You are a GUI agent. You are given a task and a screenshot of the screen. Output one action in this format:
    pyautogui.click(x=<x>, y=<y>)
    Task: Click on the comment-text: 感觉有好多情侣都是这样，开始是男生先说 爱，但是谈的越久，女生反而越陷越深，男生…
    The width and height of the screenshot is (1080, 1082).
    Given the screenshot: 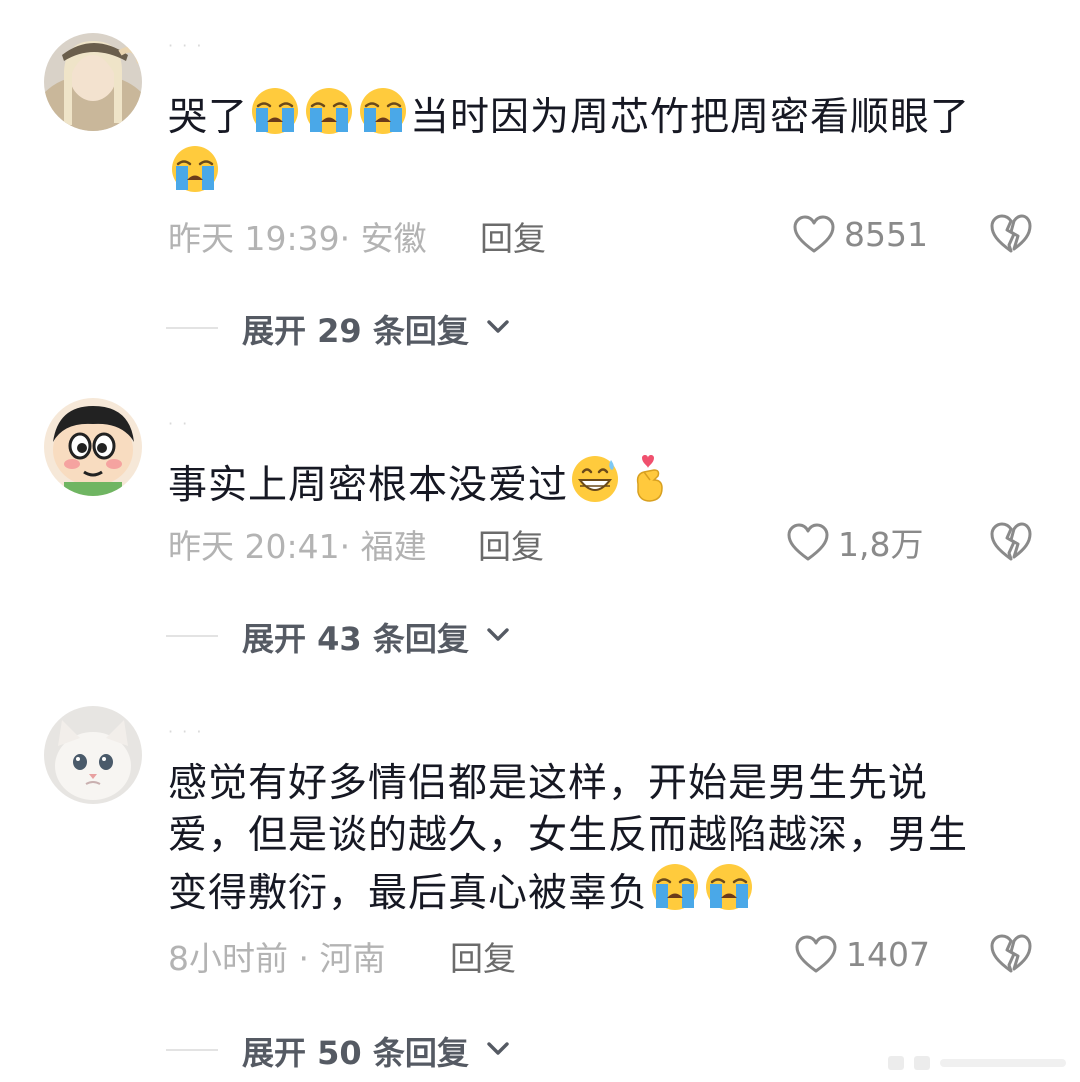 What is the action you would take?
    pyautogui.click(x=598, y=839)
    